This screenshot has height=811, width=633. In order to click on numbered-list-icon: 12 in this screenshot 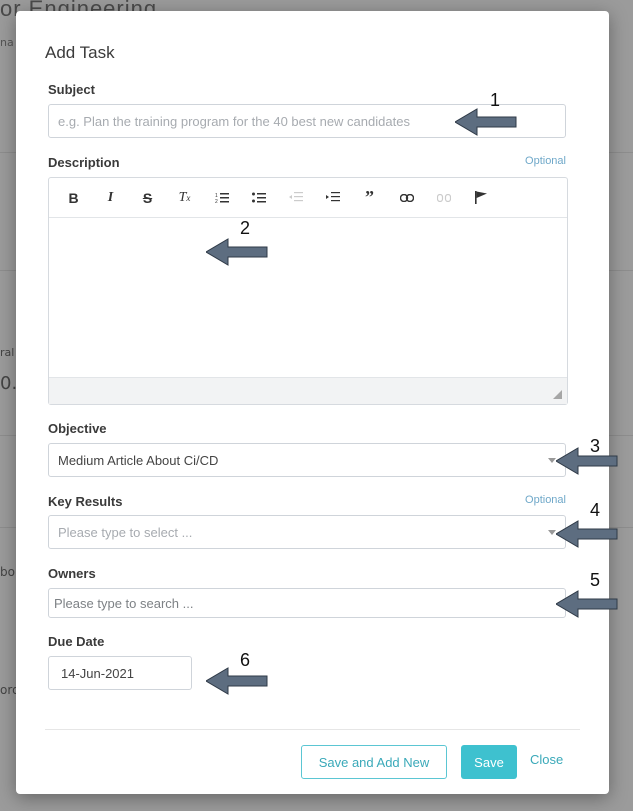, I will do `click(221, 198)`.